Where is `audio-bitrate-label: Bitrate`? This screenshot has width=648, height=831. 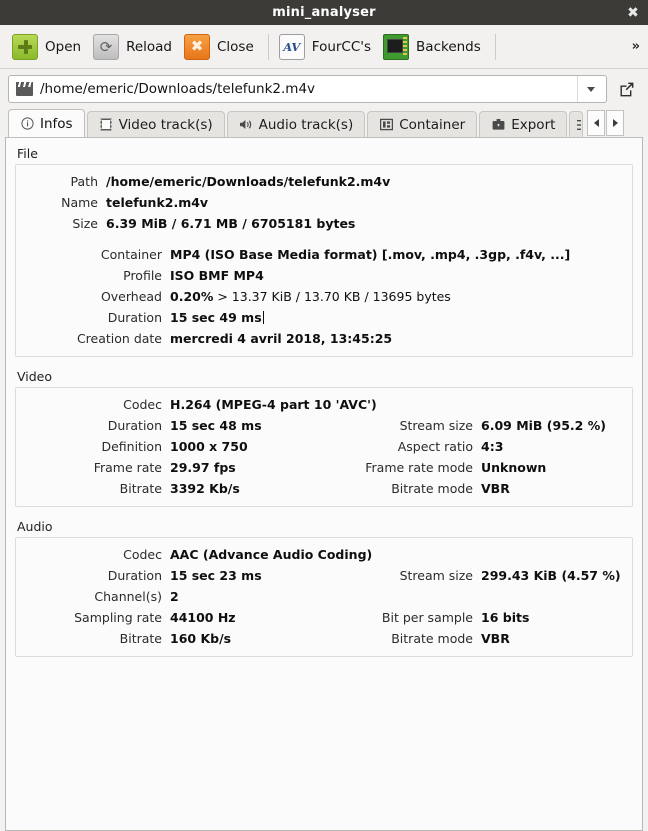 audio-bitrate-label: Bitrate is located at coordinates (140, 638).